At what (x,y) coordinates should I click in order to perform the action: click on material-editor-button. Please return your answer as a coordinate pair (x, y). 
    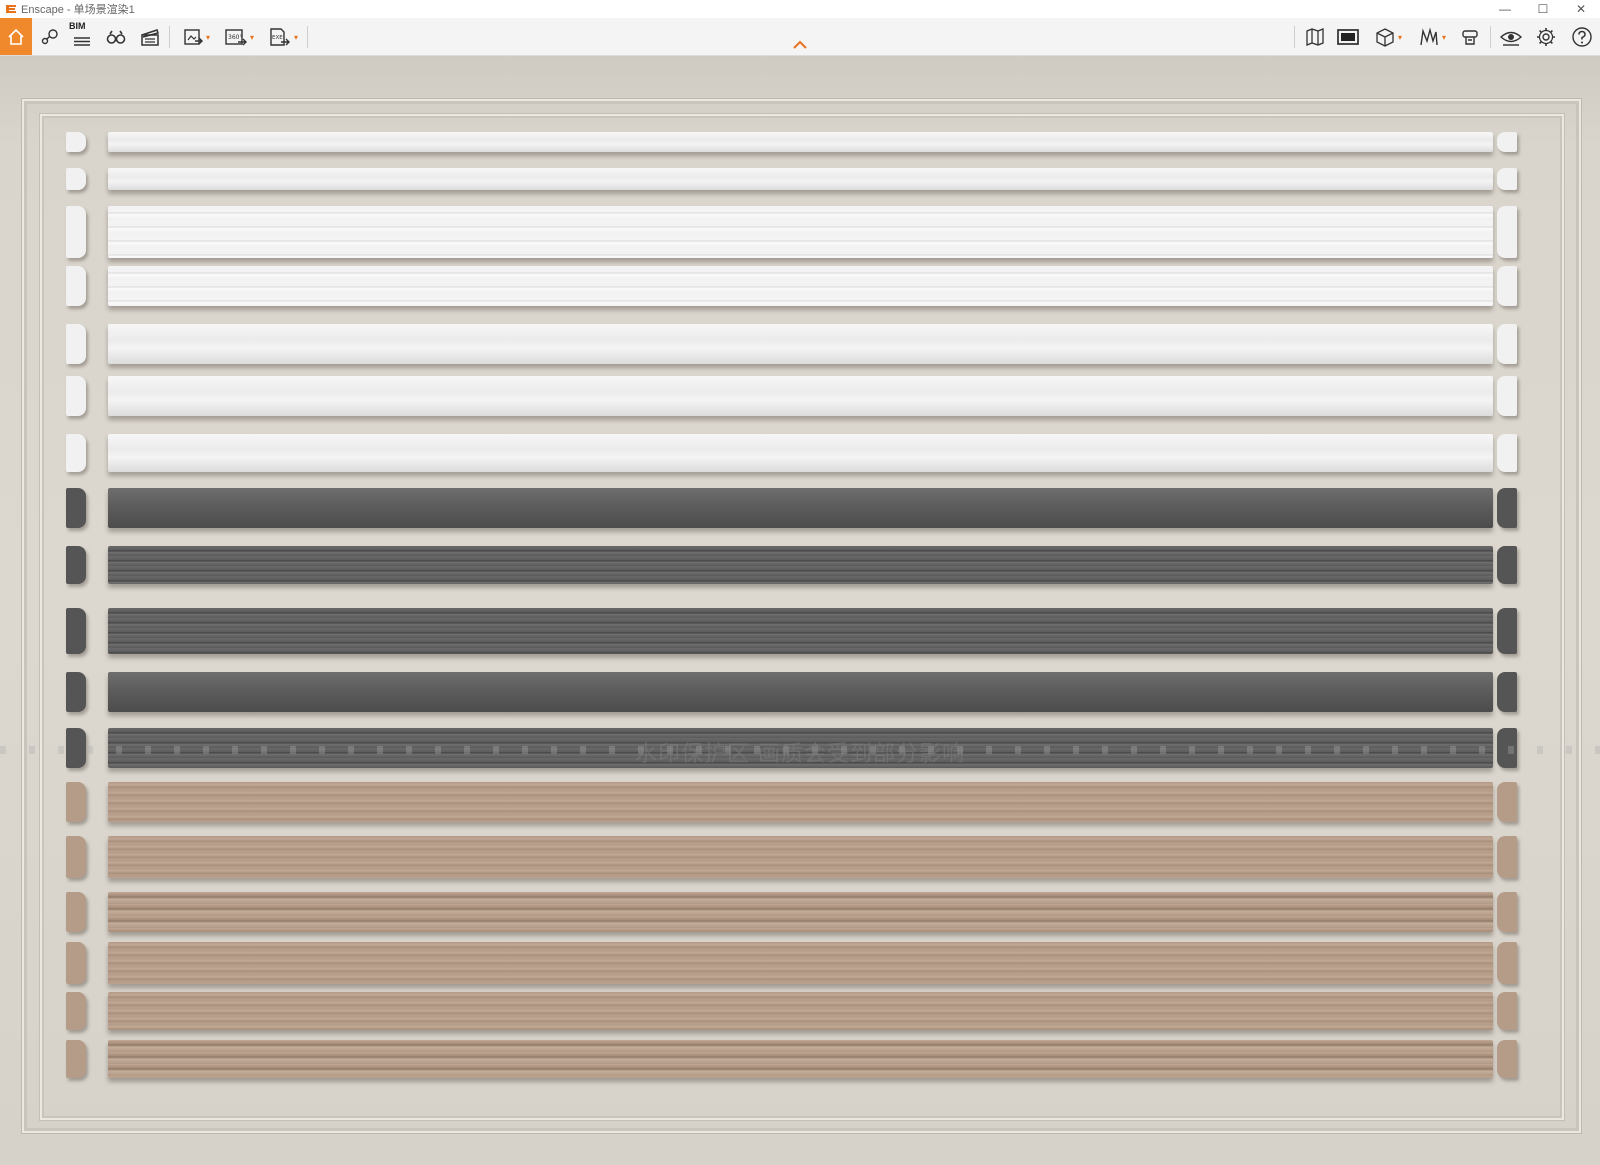
    Looking at the image, I should click on (1470, 37).